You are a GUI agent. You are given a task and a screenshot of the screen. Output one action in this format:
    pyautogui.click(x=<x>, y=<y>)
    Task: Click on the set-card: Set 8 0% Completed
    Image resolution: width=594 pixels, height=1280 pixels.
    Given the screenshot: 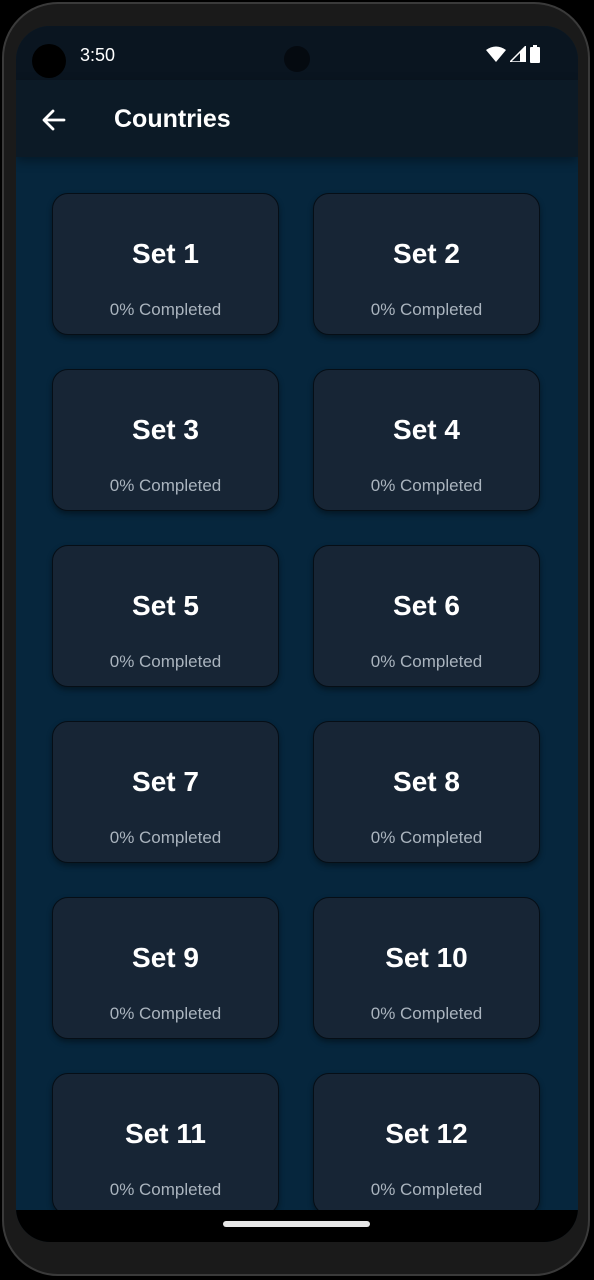 What is the action you would take?
    pyautogui.click(x=426, y=792)
    